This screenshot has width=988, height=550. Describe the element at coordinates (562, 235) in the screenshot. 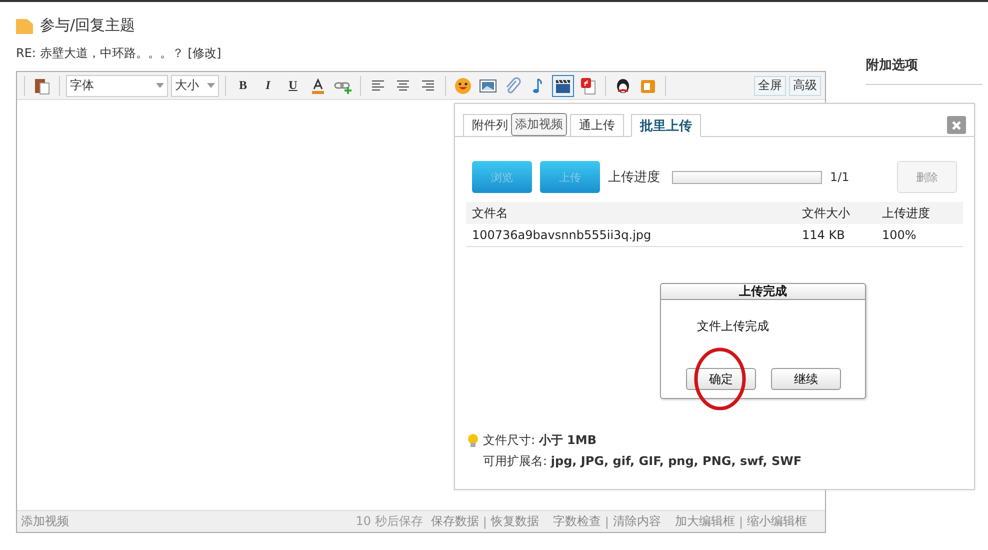

I see `table-cell-text: 100736a9bavsnnb555ii3q.jpg` at that location.